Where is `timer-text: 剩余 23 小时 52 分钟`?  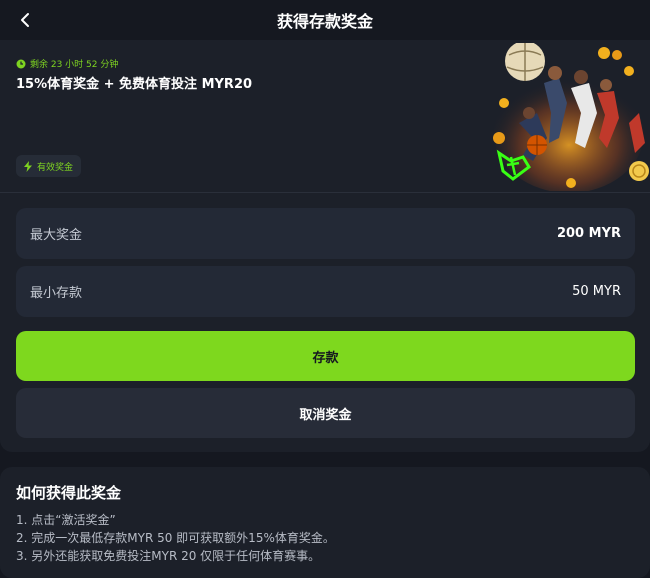
timer-text: 剩余 23 小时 52 分钟 is located at coordinates (74, 65).